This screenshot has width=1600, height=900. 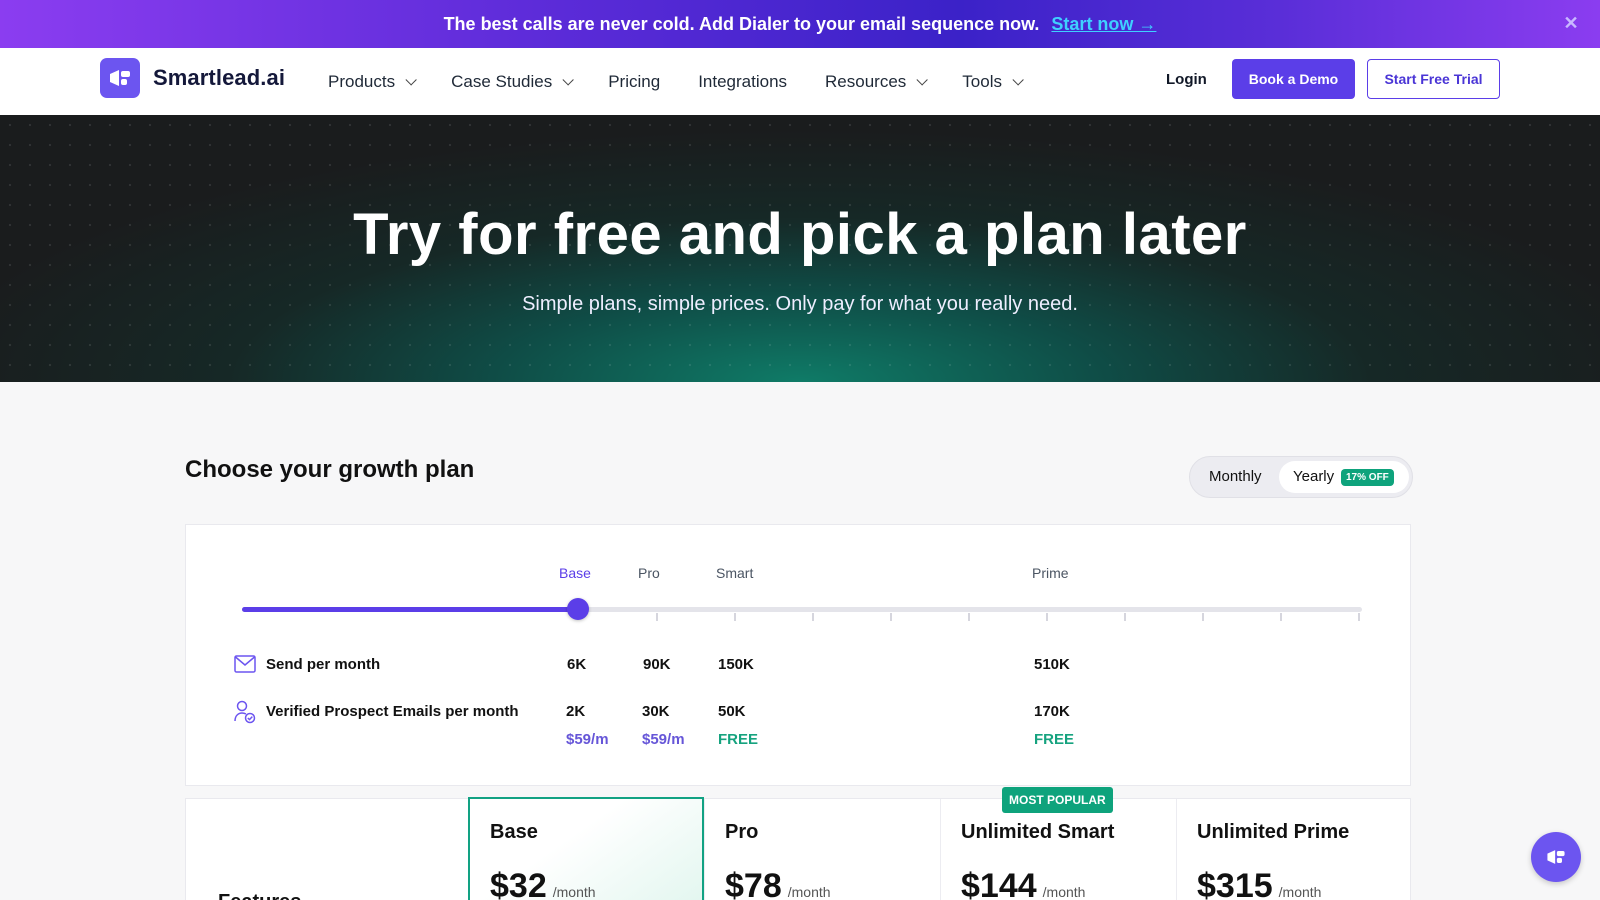 I want to click on menu-item-integrations: Integrations, so click(x=742, y=82).